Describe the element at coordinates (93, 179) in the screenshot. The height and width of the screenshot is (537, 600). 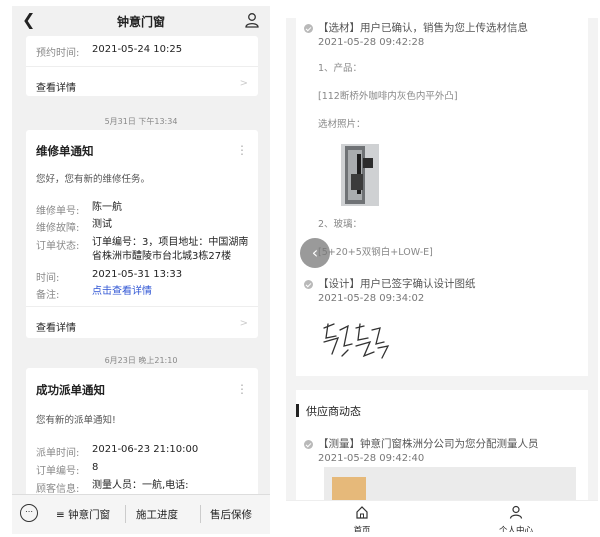
I see `card-desc: 您好，您有新的维修任务。` at that location.